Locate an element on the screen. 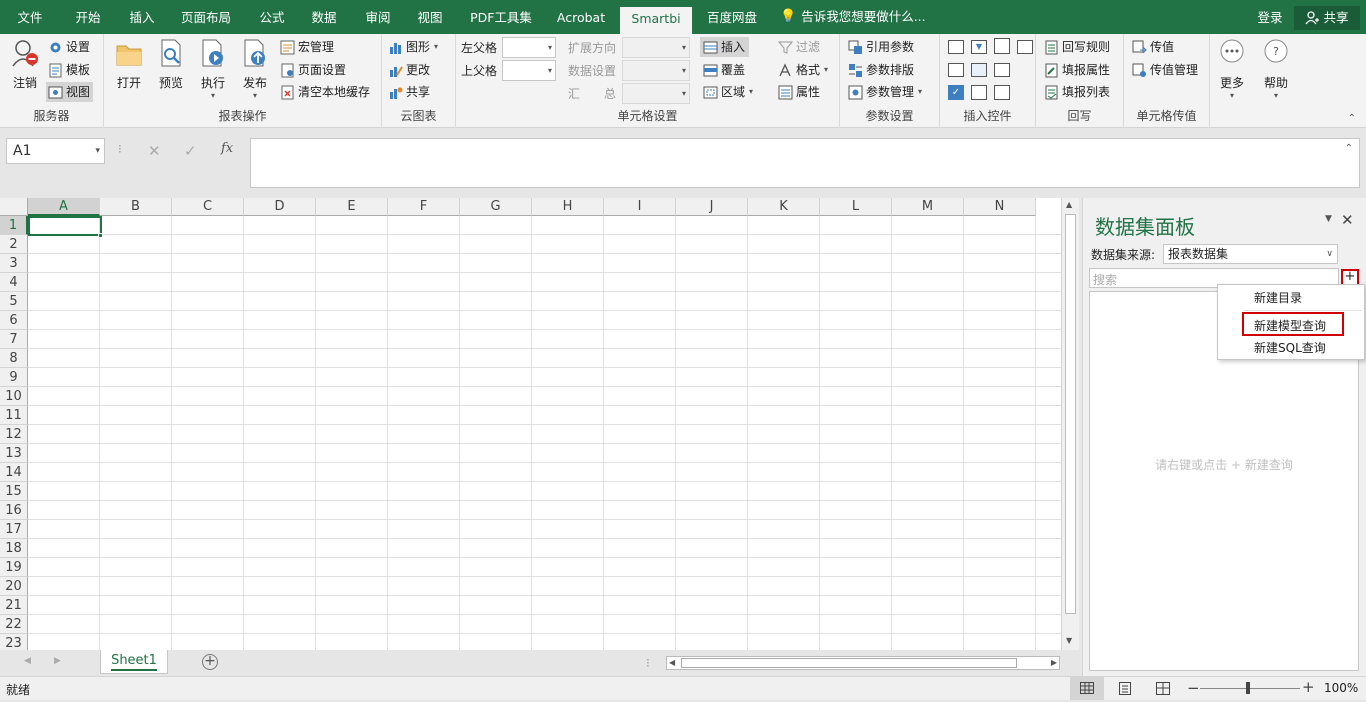  column-header: K is located at coordinates (784, 207).